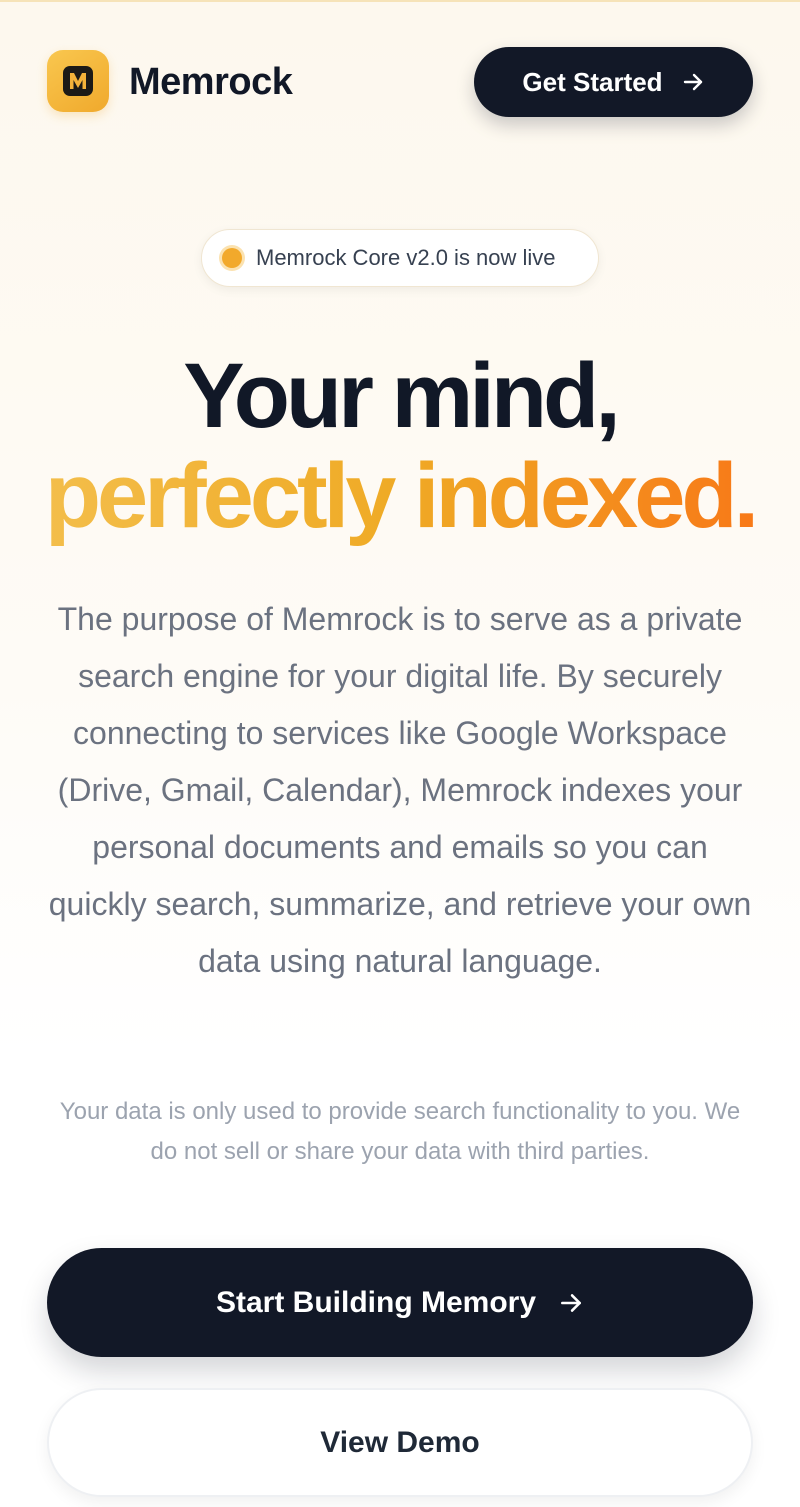  I want to click on logo-glyph, so click(78, 81).